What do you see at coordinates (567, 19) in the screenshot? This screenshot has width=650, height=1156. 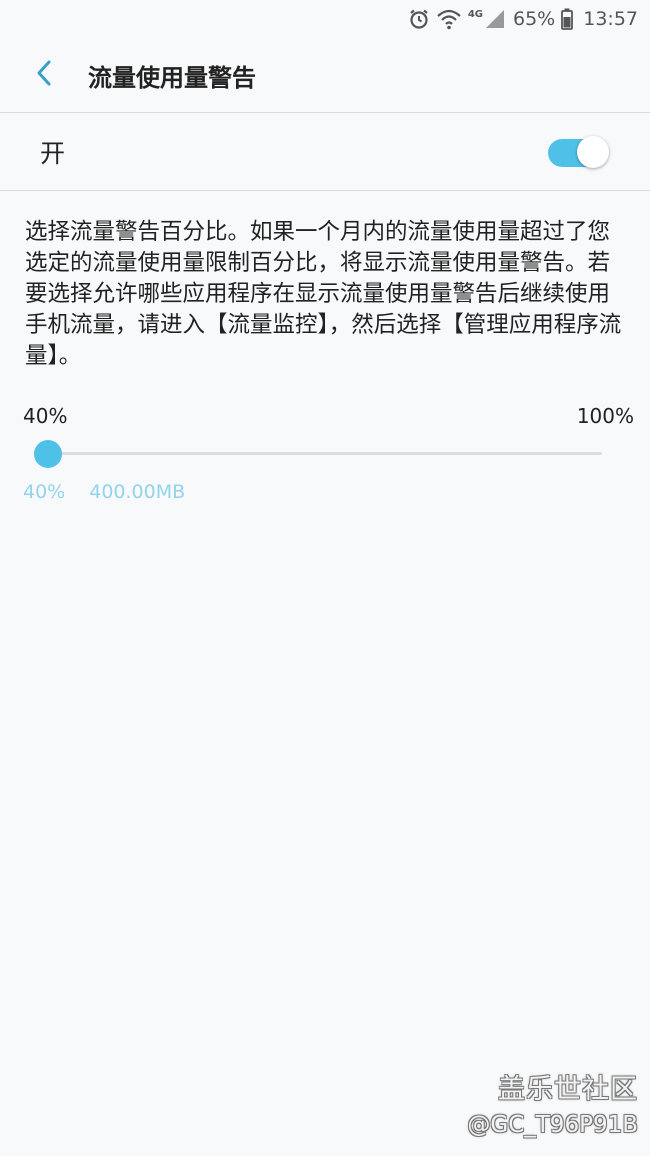 I see `battery-icon` at bounding box center [567, 19].